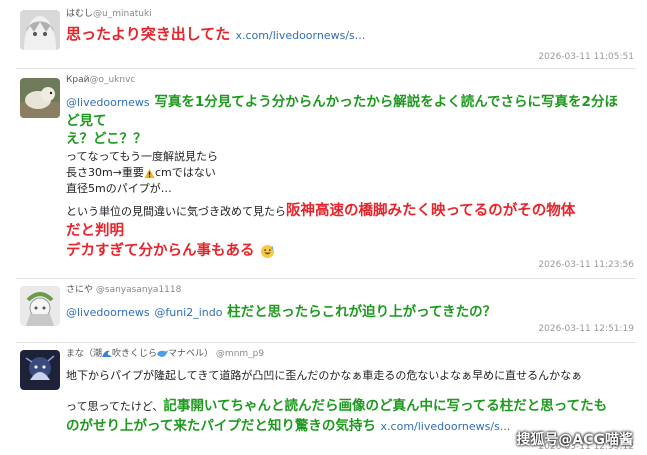 The image size is (647, 455). What do you see at coordinates (77, 80) in the screenshot?
I see `display-name: Край` at bounding box center [77, 80].